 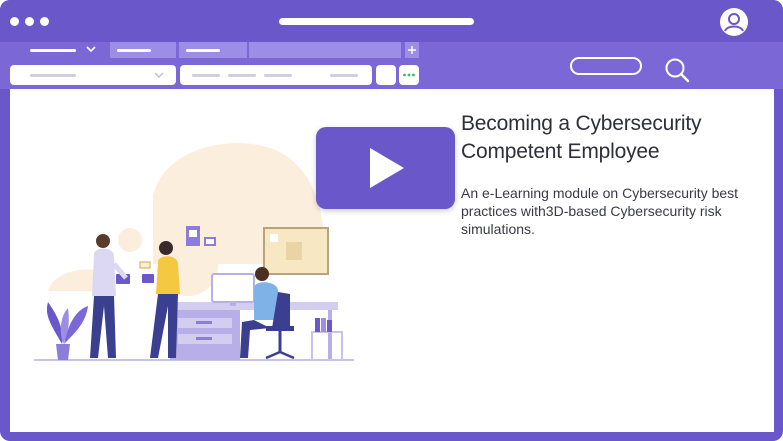 What do you see at coordinates (276, 75) in the screenshot?
I see `url-field` at bounding box center [276, 75].